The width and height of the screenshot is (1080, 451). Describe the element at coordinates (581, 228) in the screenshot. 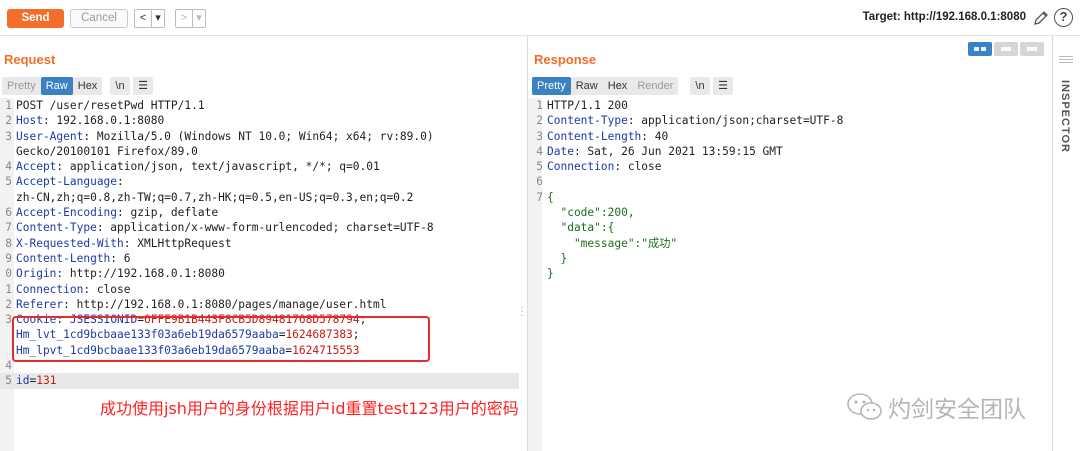

I see `json-line: "data":{` at that location.